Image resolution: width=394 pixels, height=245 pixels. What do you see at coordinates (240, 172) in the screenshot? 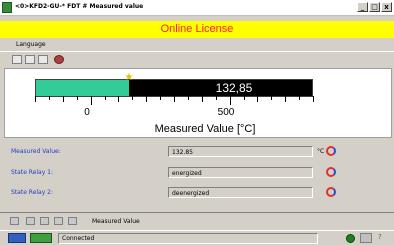
I see `state-relay-1-field: energized` at bounding box center [240, 172].